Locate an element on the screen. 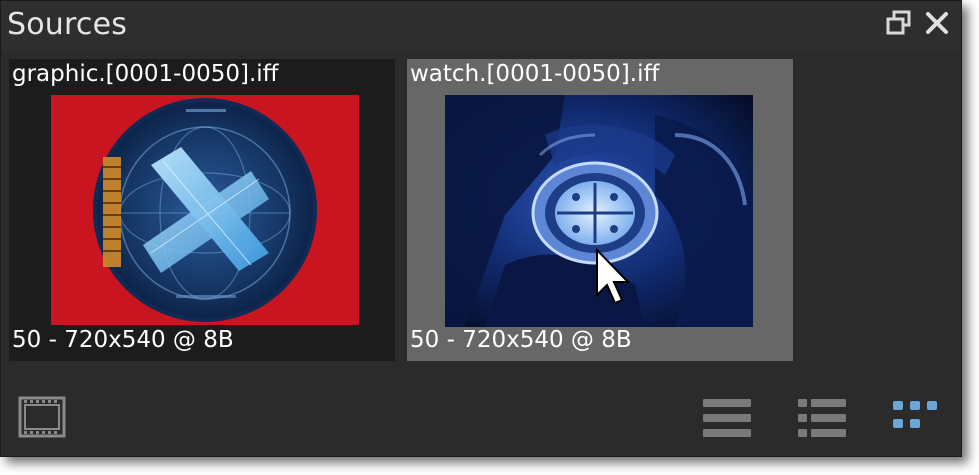  list-view-button is located at coordinates (727, 418).